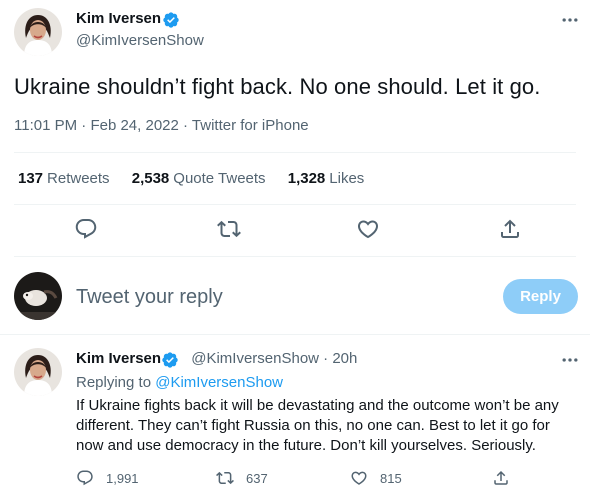 This screenshot has width=590, height=498. I want to click on reply-like-action: 815, so click(376, 478).